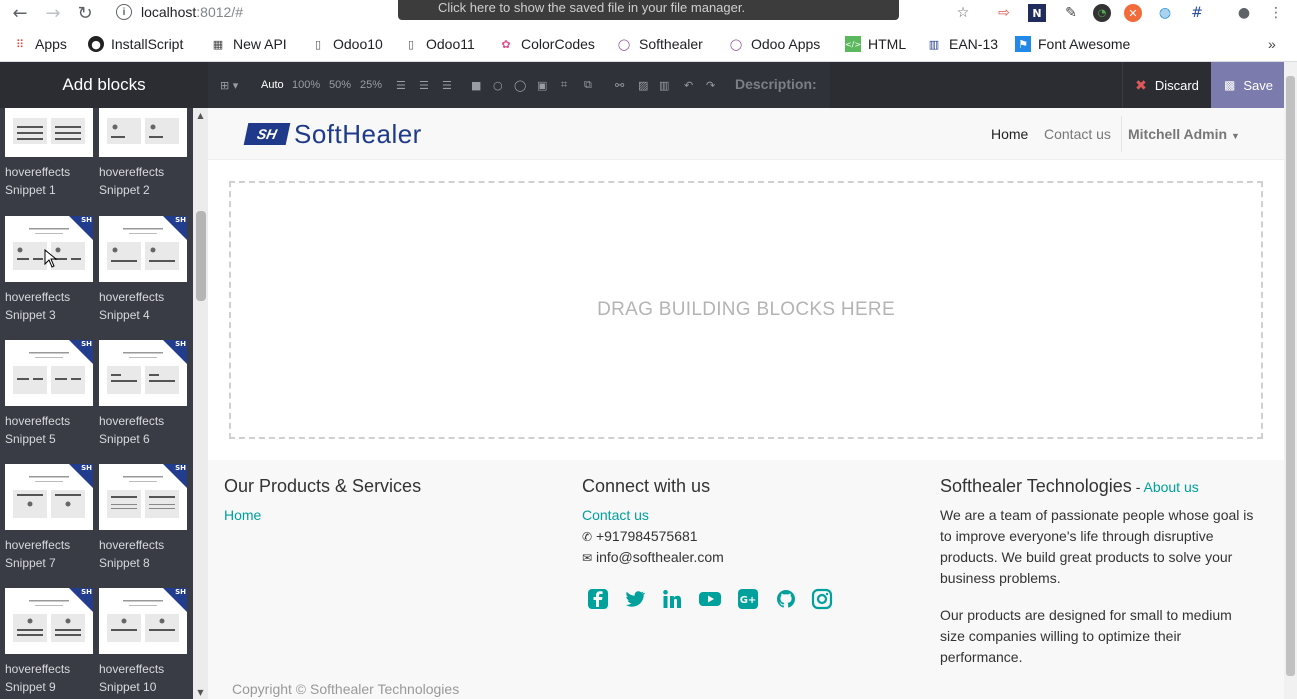  Describe the element at coordinates (615, 515) in the screenshot. I see `footer-contact-link: Contact us` at that location.